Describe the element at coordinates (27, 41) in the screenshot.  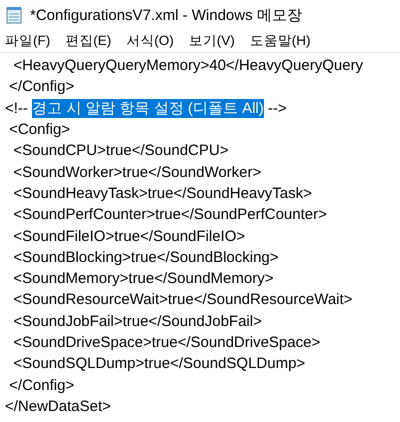
I see `menu-item: 파일(F)` at that location.